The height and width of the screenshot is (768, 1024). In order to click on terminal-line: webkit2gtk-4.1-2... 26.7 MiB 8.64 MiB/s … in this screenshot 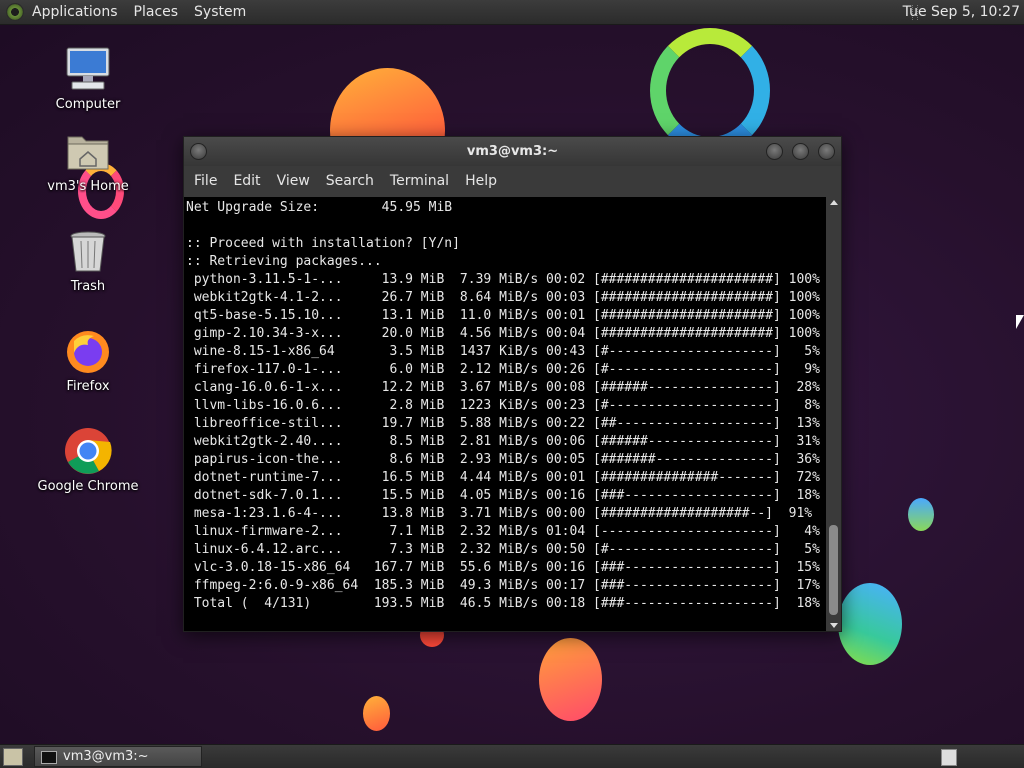, I will do `click(506, 297)`.